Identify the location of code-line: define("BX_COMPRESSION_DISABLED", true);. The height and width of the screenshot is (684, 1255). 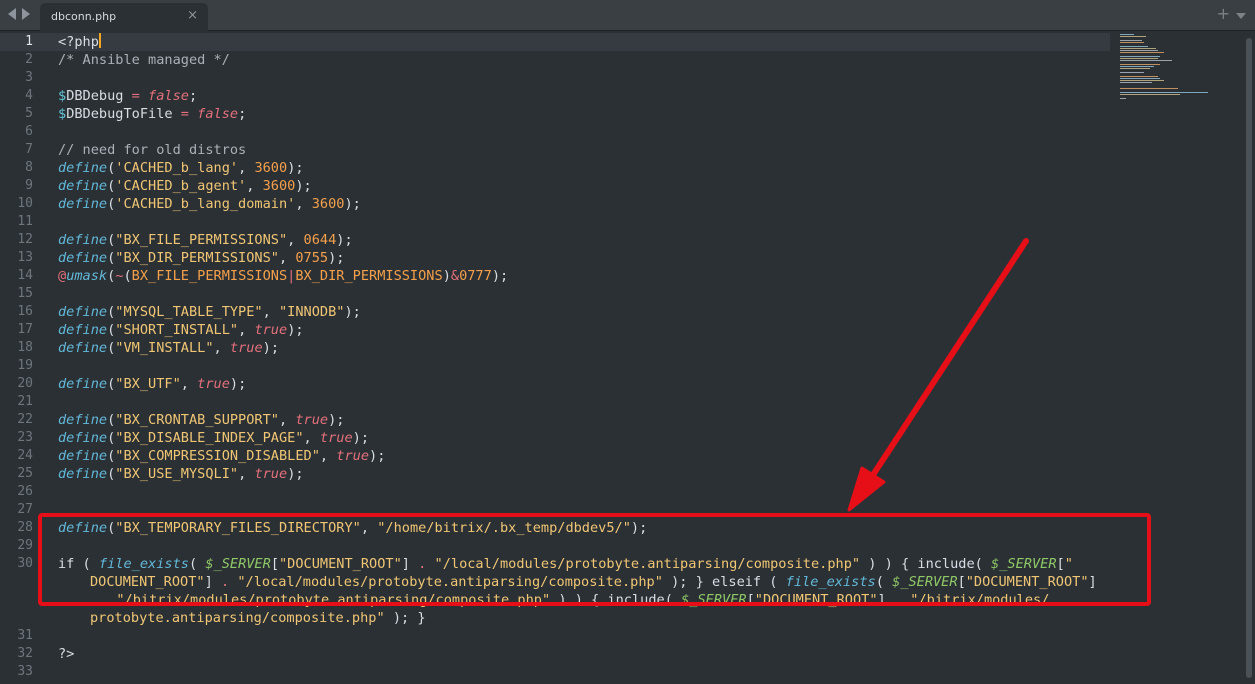
(221, 456).